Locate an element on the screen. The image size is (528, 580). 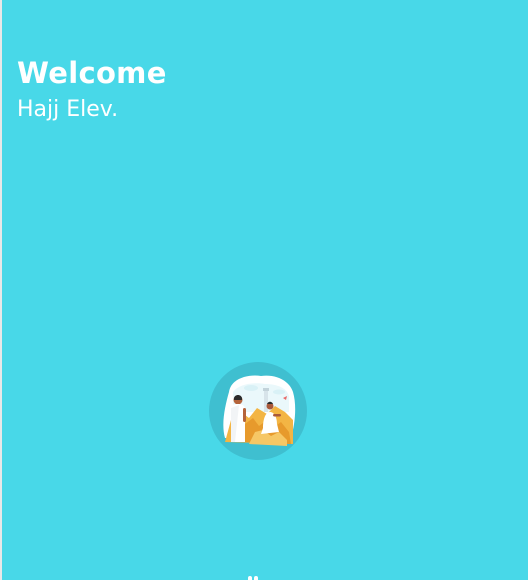
welcome-title: Welcome is located at coordinates (92, 73).